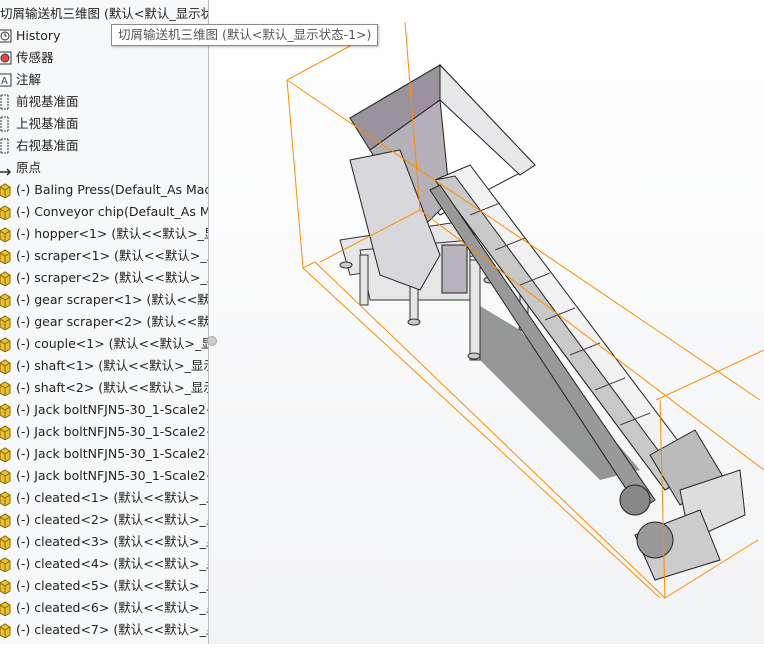 The width and height of the screenshot is (764, 648). I want to click on tree-item: (-) cleated<3> (默认<<默认>_显示状态 1>), so click(104, 542).